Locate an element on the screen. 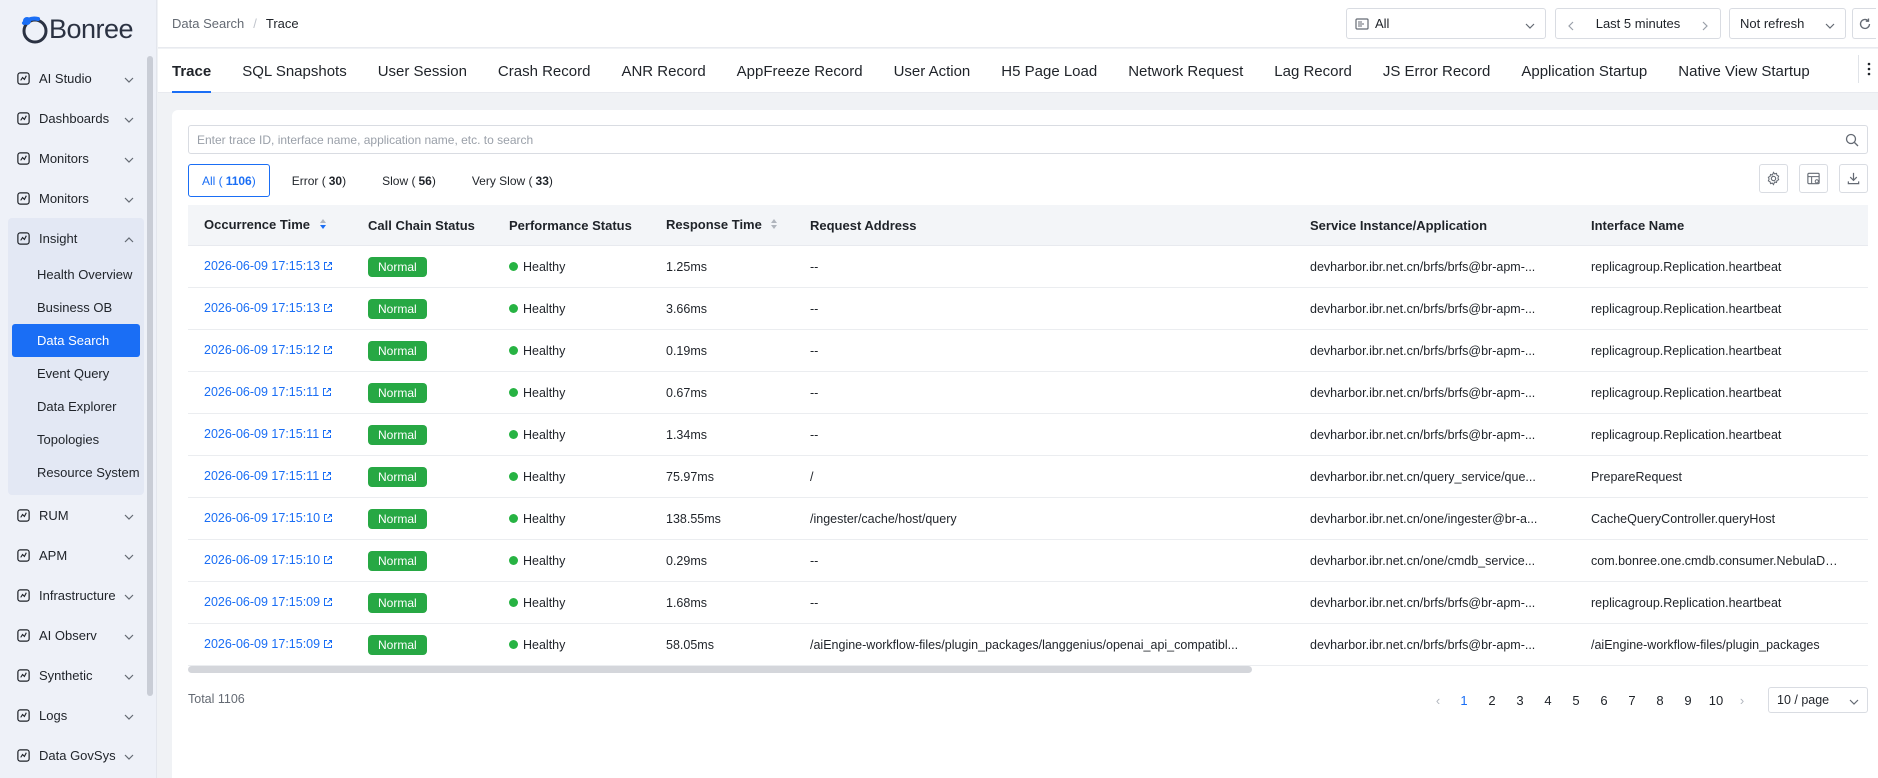  filter-very-slow: Very Slow (33) is located at coordinates (512, 180).